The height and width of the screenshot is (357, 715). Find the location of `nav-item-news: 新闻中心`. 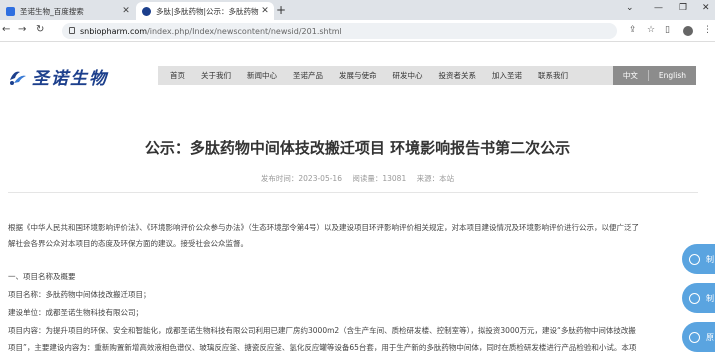

nav-item-news: 新闻中心 is located at coordinates (262, 75).